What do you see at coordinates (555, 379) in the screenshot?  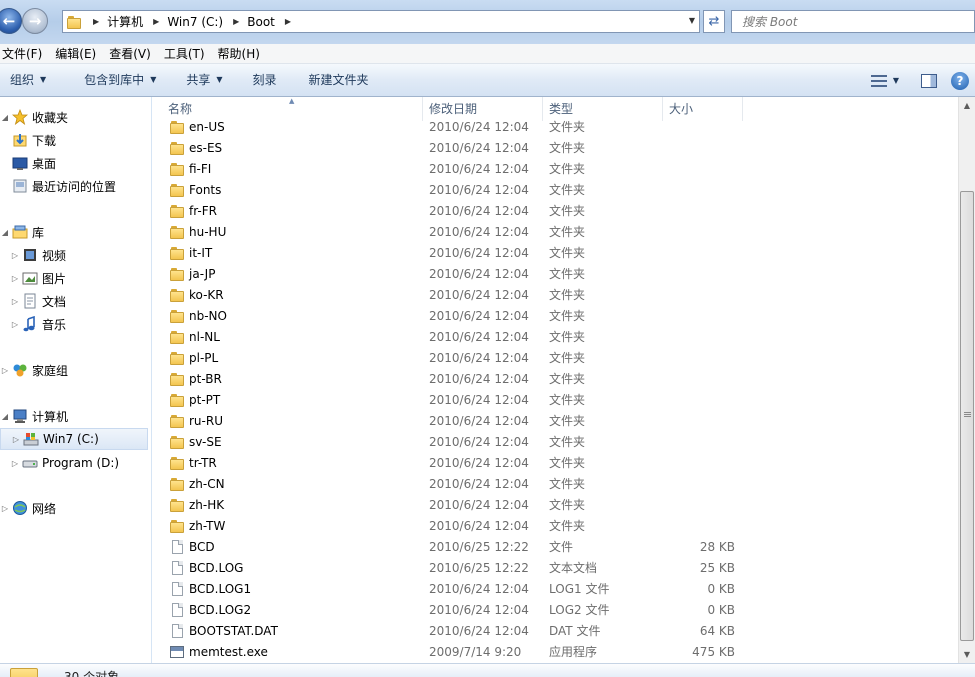 I see `file-row: pt-BR 2010/6/24 12:04 文件夹` at bounding box center [555, 379].